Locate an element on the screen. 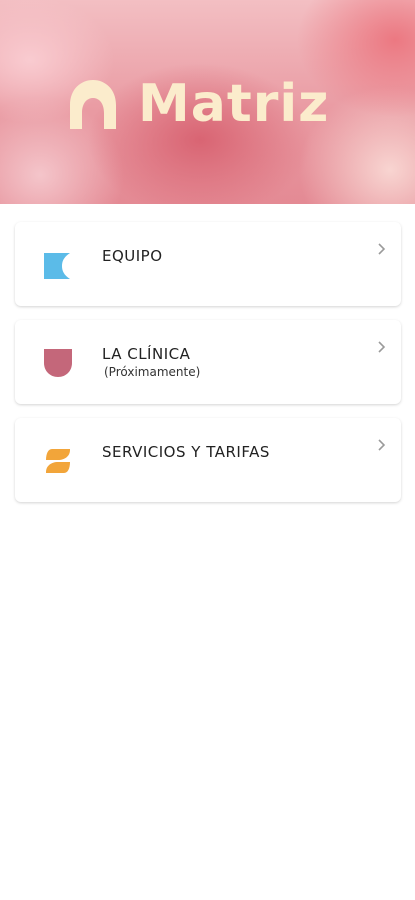 This screenshot has width=415, height=900. equipo-icon is located at coordinates (57, 266).